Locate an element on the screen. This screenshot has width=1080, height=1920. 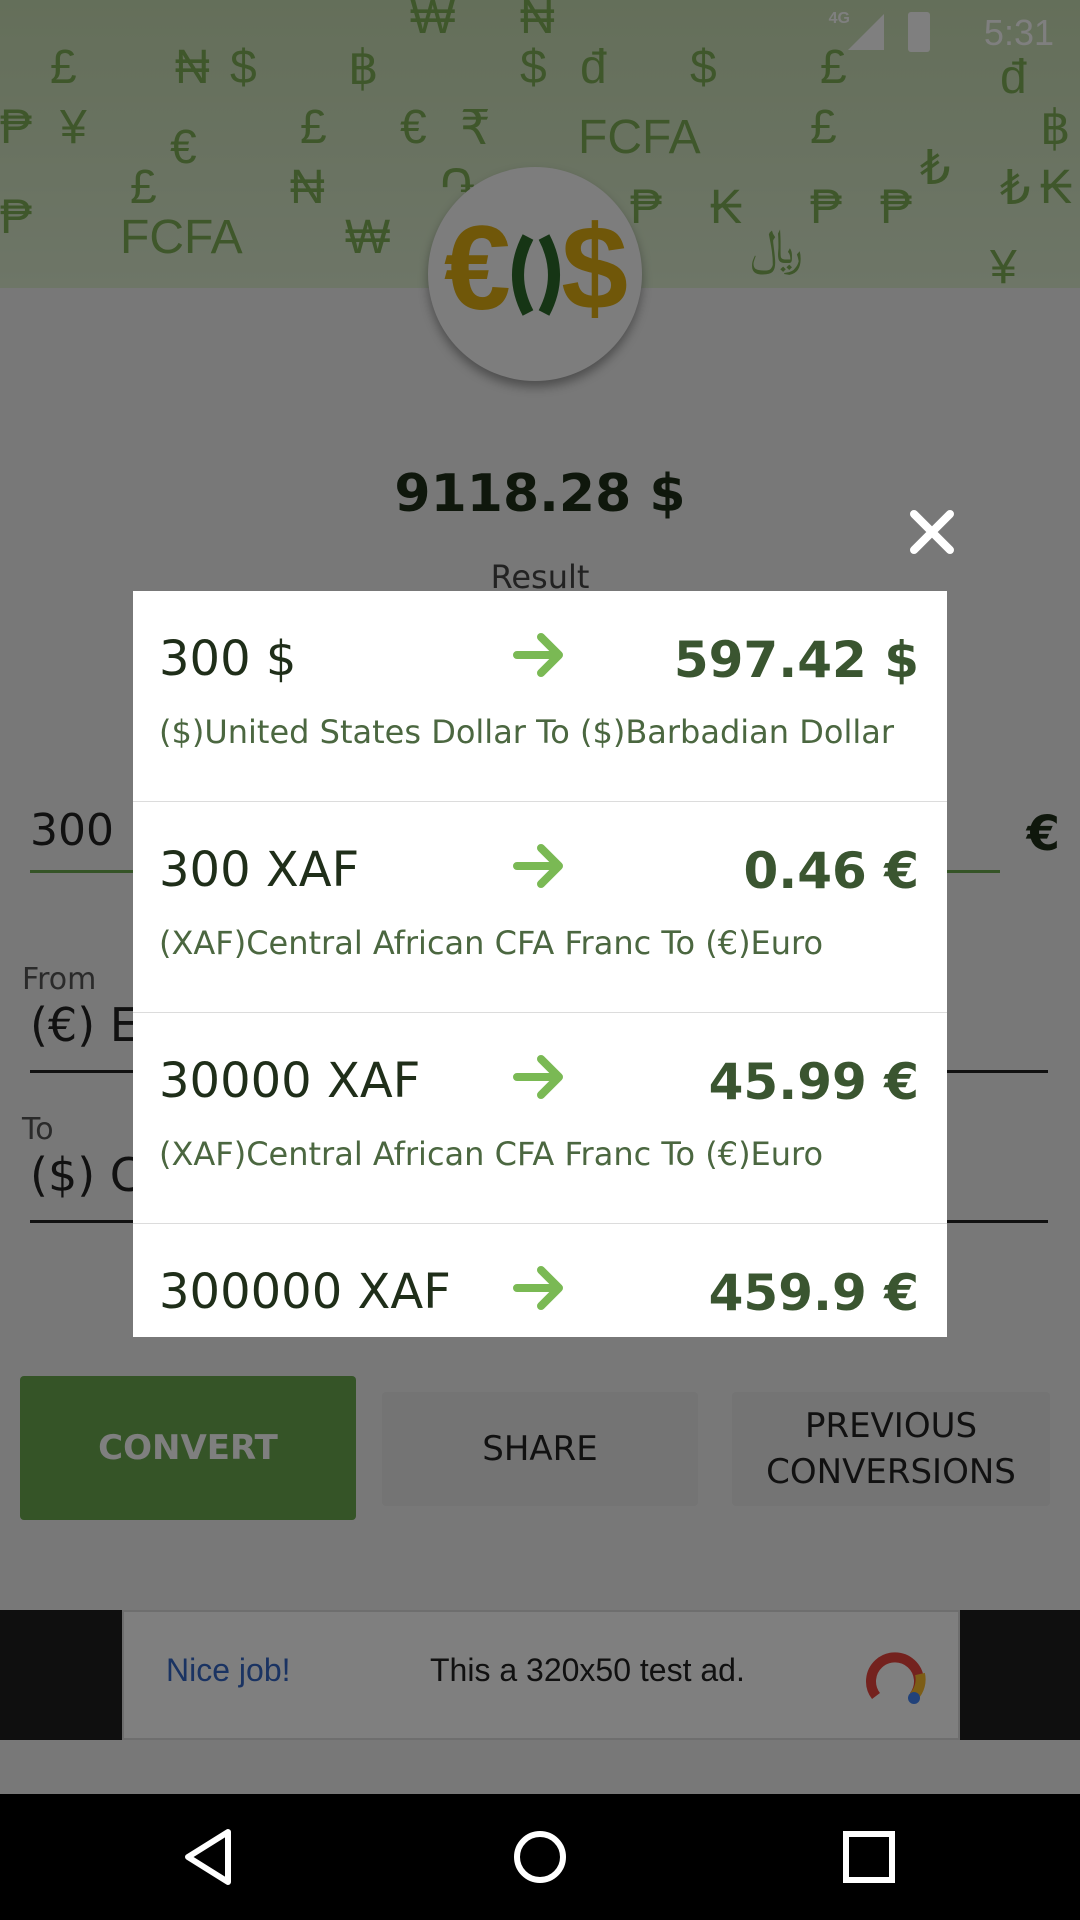
back-icon is located at coordinates (211, 1857).